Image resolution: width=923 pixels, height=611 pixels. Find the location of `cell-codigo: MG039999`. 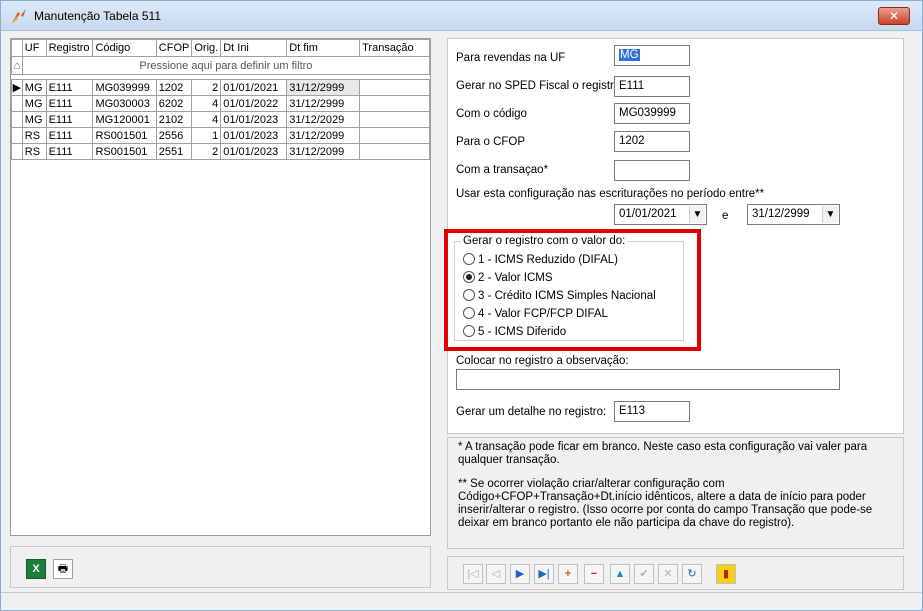

cell-codigo: MG039999 is located at coordinates (124, 87).